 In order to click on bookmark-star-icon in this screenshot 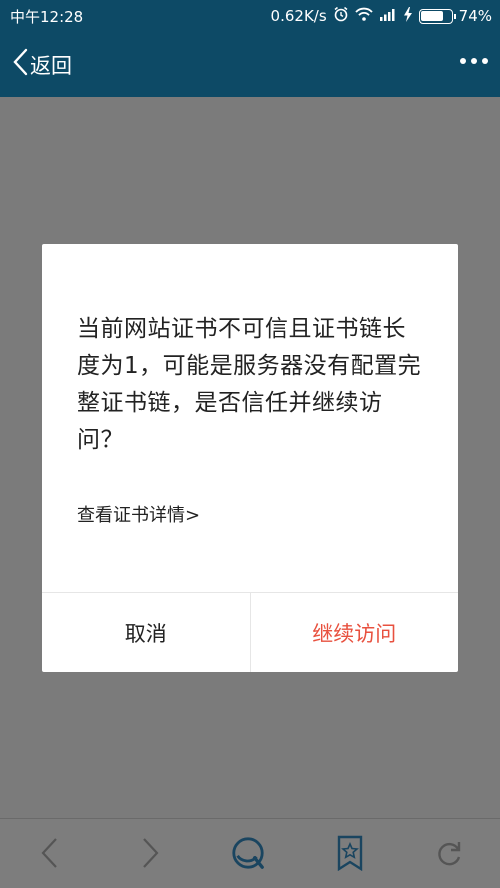, I will do `click(350, 853)`.